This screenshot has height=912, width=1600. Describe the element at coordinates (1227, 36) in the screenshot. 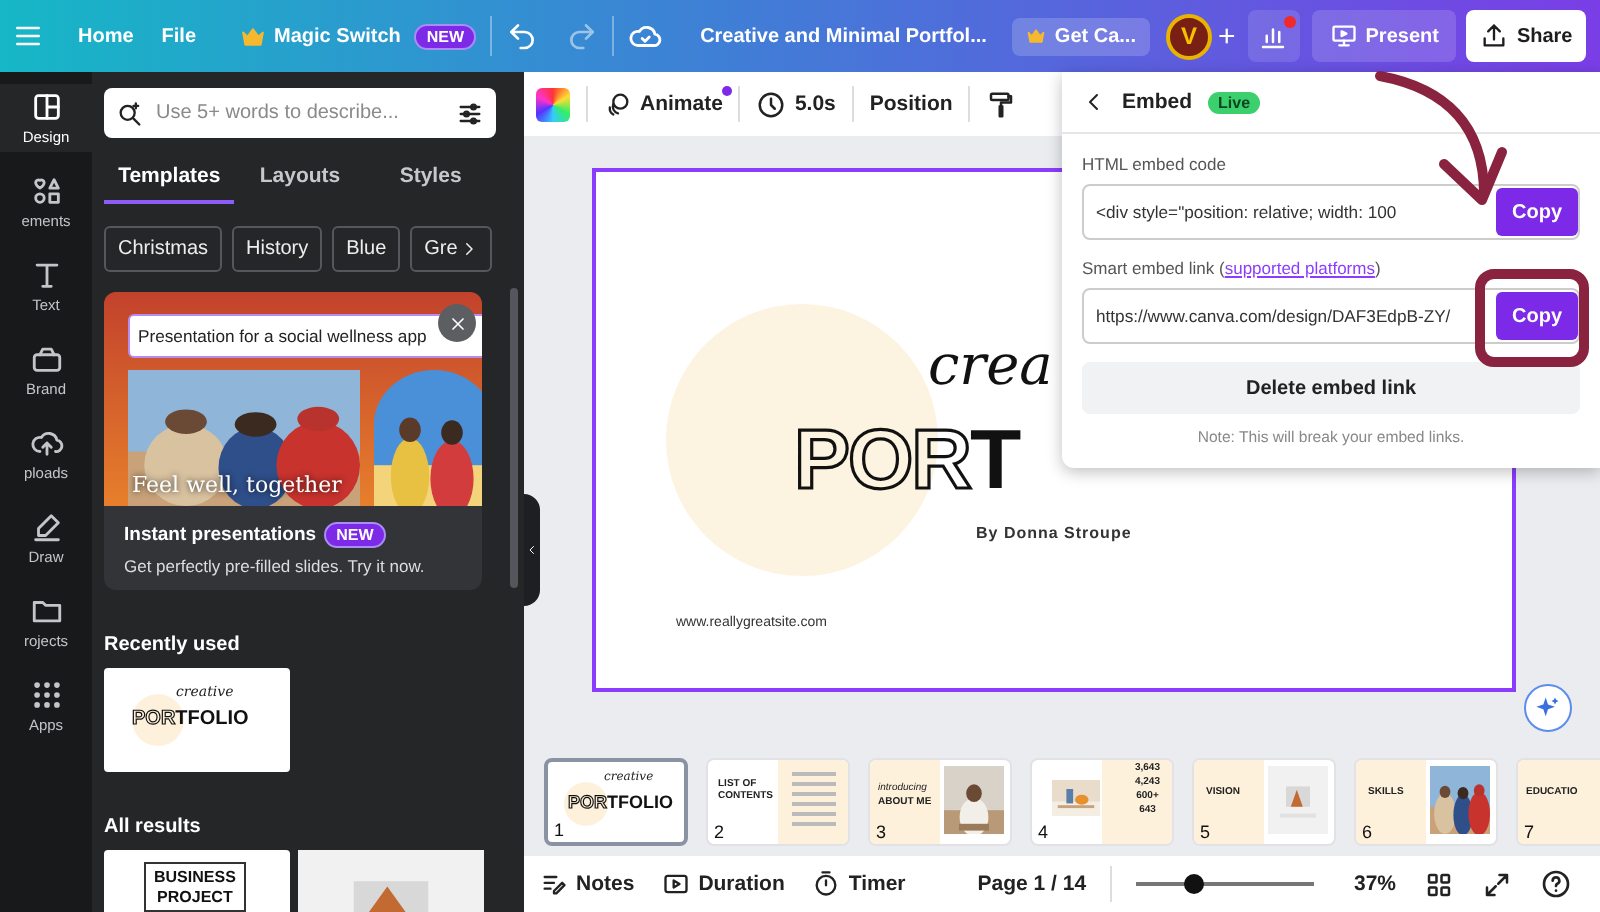

I see `add-collaborator-button: +` at that location.